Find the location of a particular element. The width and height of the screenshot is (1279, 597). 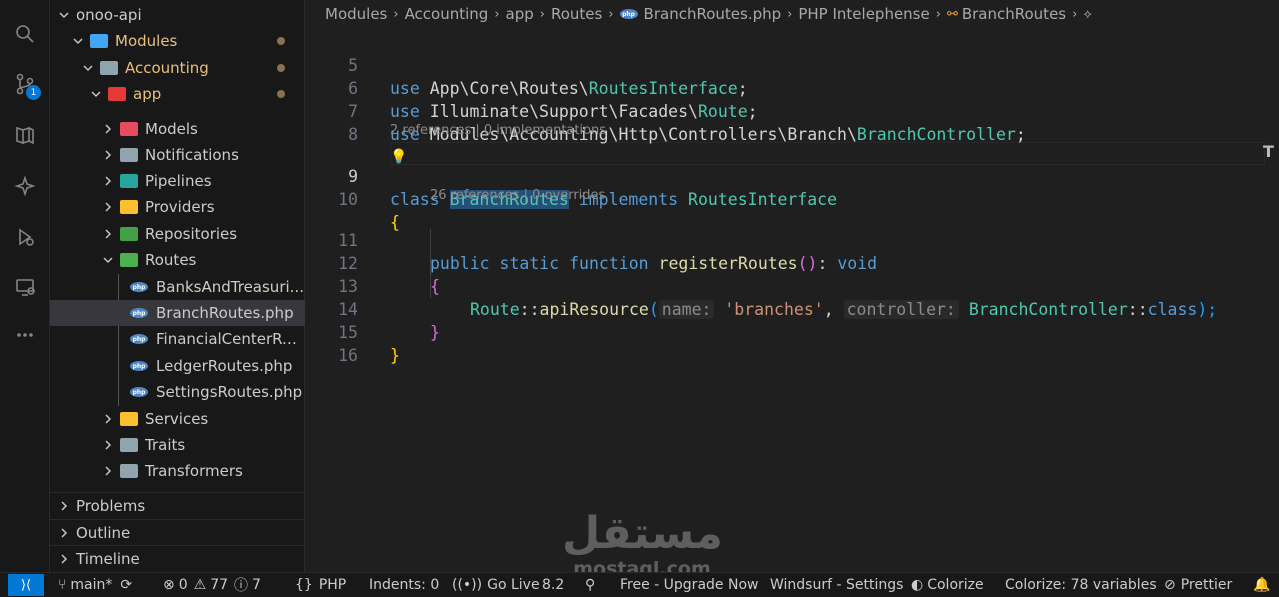

breadcrumb-item: app is located at coordinates (520, 14).